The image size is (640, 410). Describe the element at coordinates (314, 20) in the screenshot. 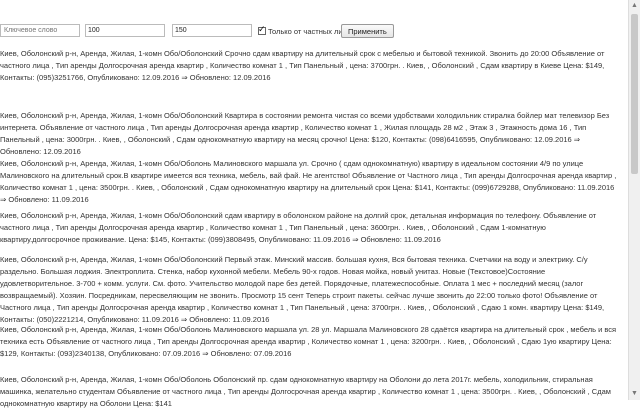

I see `filter-bar: Только от частных лиц Применить` at that location.